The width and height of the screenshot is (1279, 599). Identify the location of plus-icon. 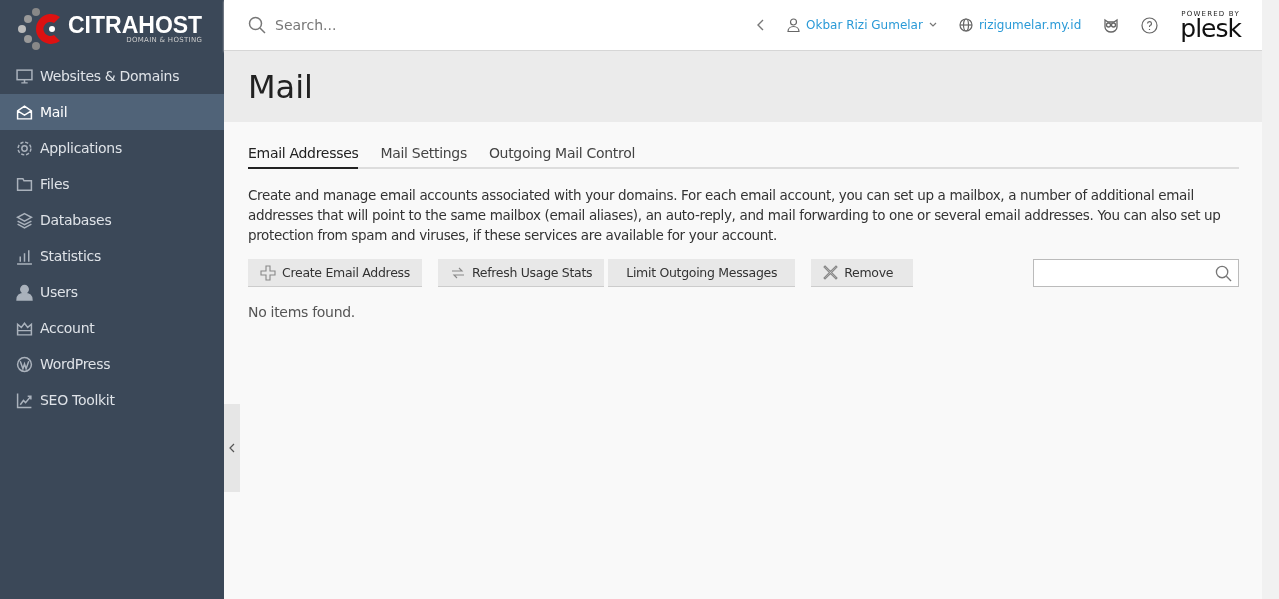
(268, 272).